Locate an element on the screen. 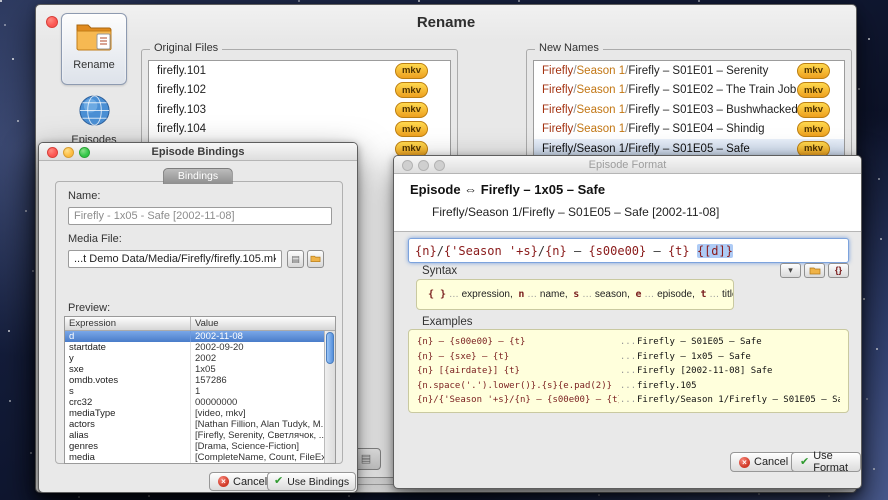 The width and height of the screenshot is (888, 500). button-label: Cancel is located at coordinates (771, 462).